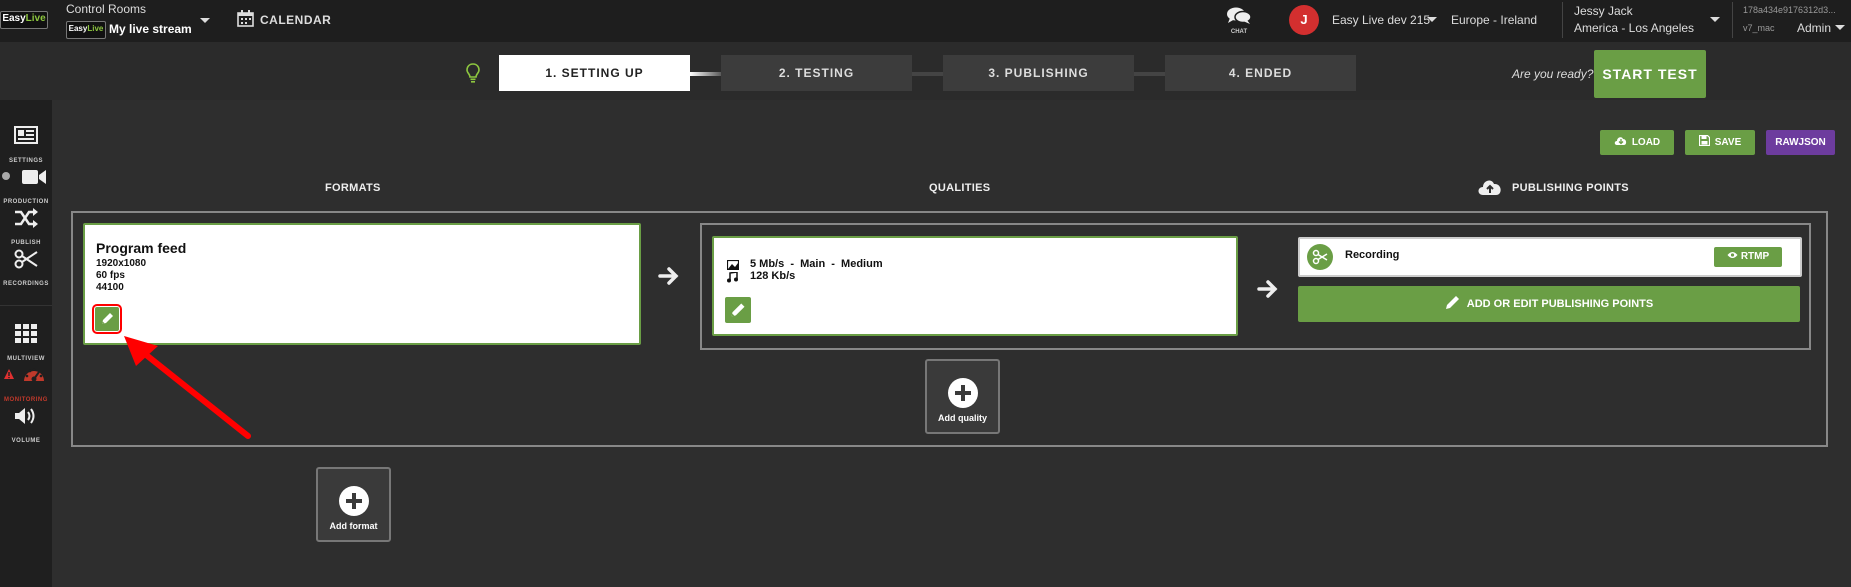 The height and width of the screenshot is (587, 1851). I want to click on settings-icon, so click(26, 135).